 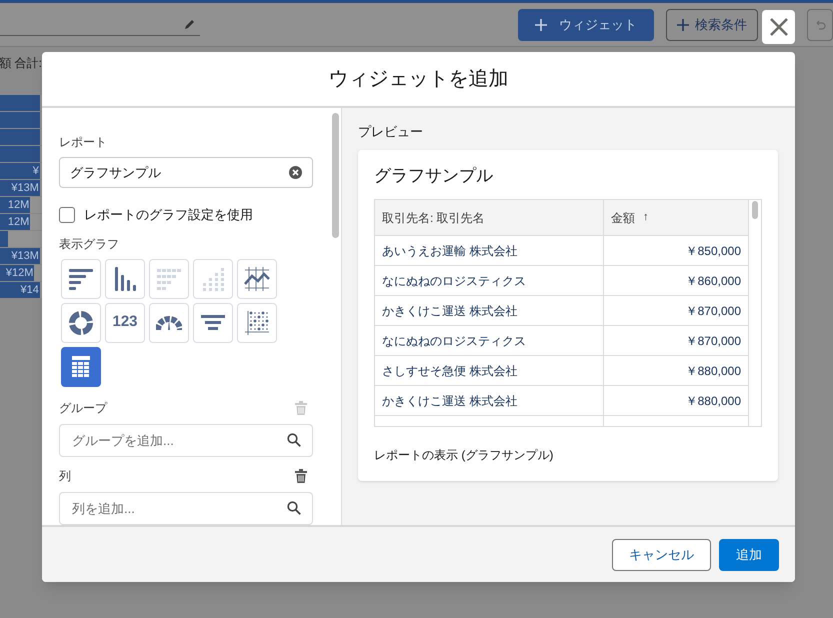 What do you see at coordinates (190, 24) in the screenshot?
I see `pencil-icon` at bounding box center [190, 24].